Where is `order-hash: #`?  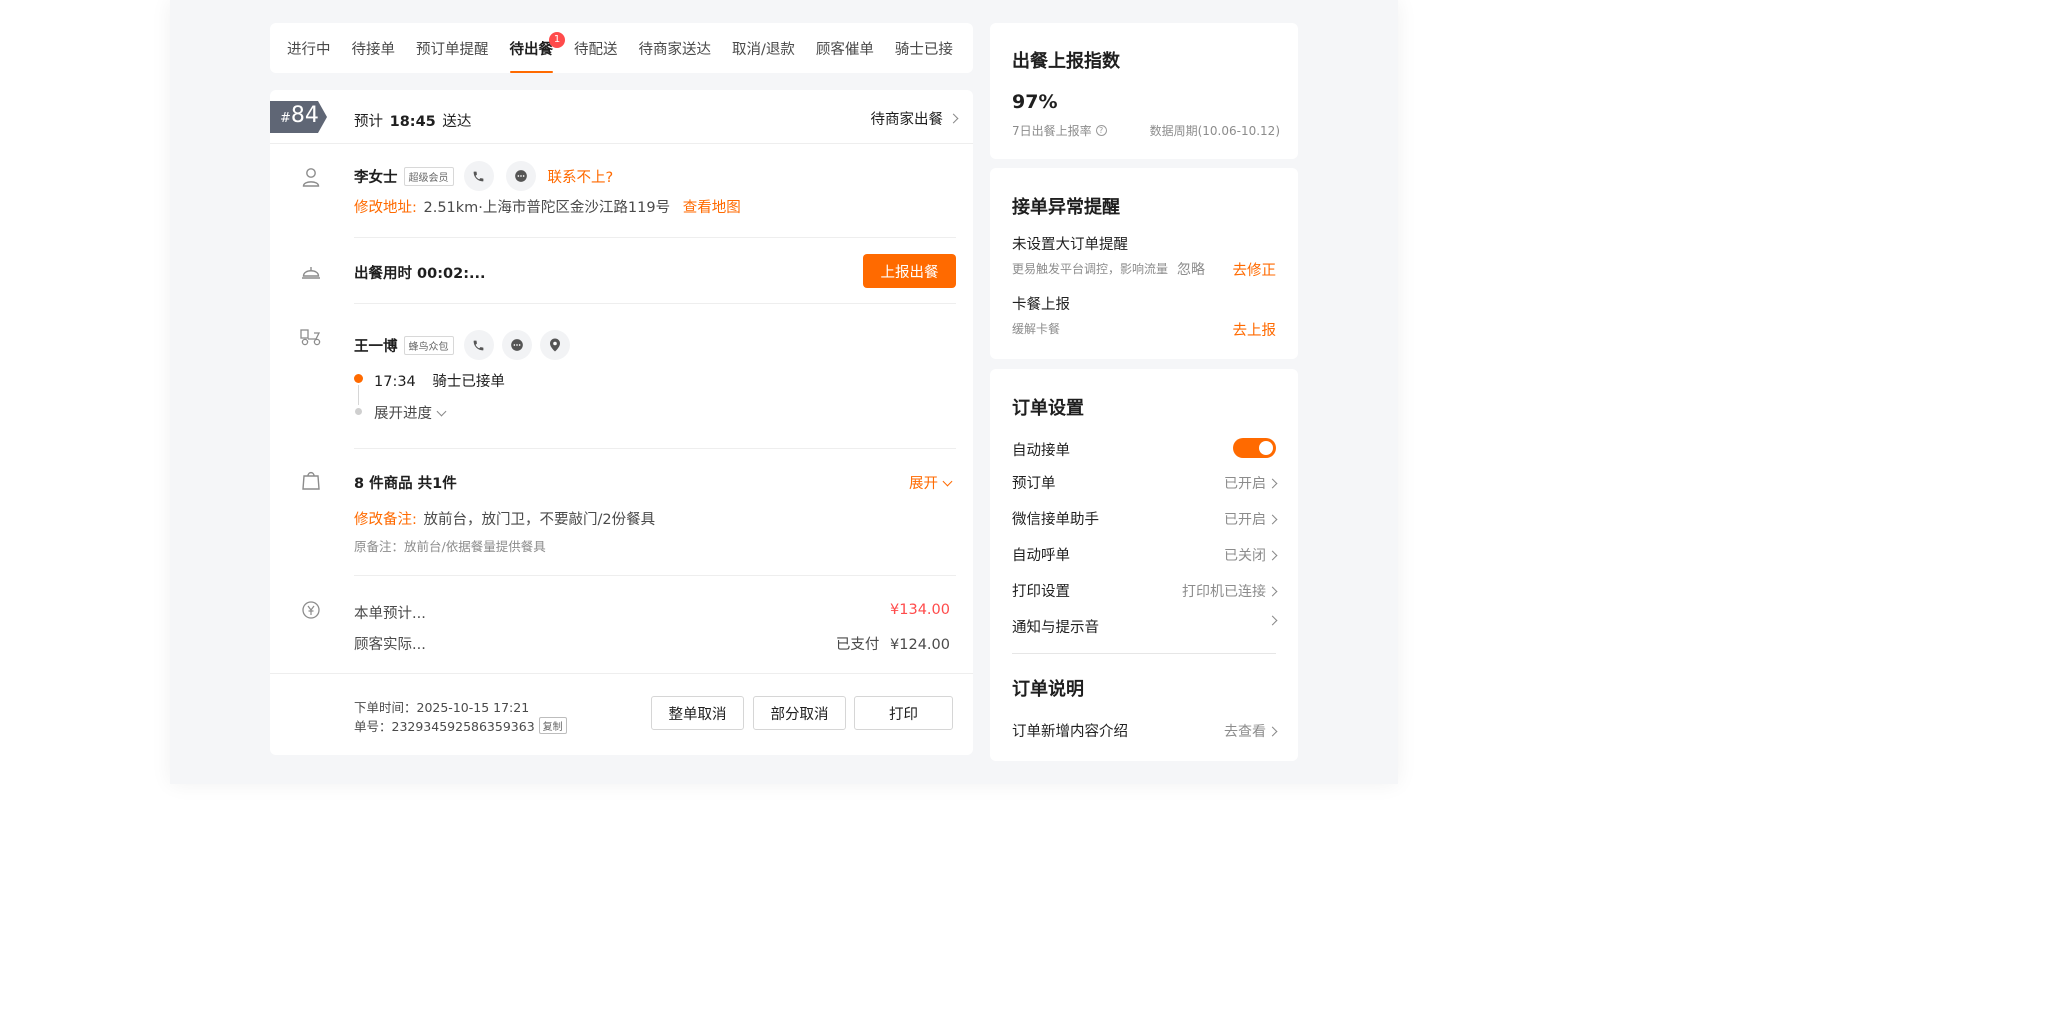 order-hash: # is located at coordinates (285, 118).